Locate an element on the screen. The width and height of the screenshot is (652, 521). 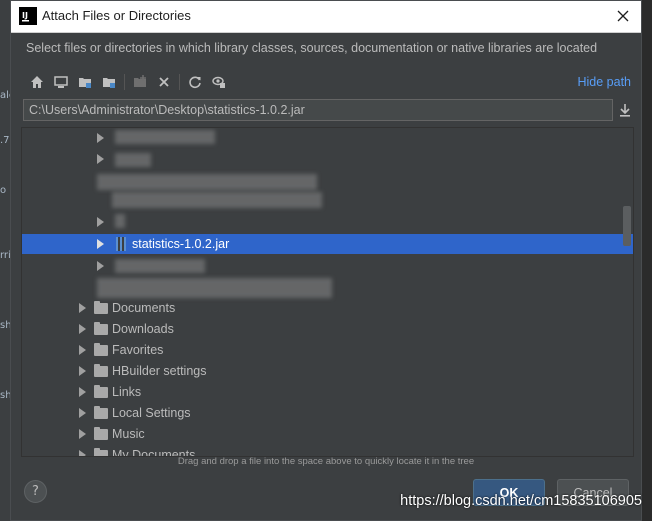
close-button is located at coordinates (623, 16).